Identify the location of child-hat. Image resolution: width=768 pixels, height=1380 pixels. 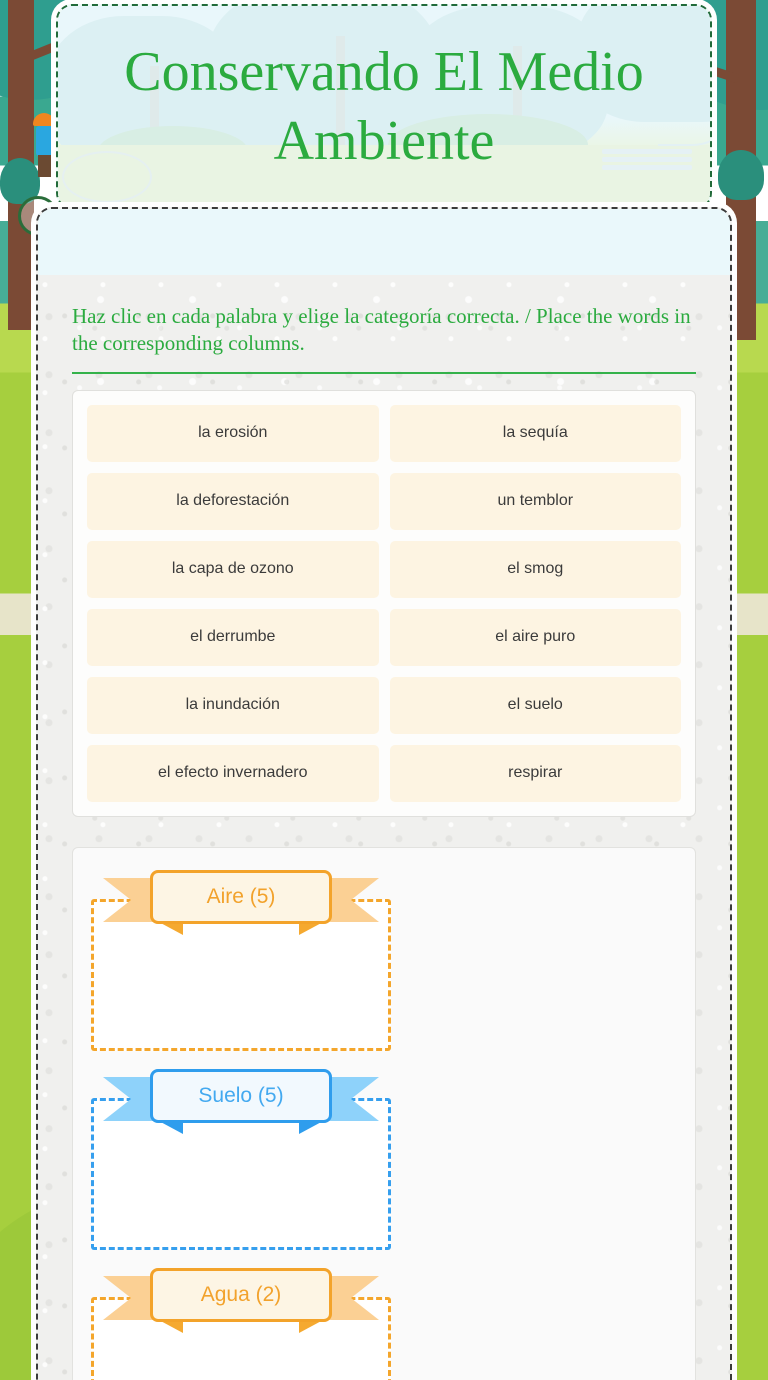
(44, 119).